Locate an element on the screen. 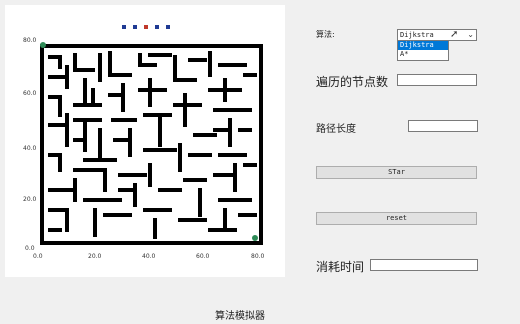  algorithm-option-dijkstra: Dijkstra is located at coordinates (423, 45).